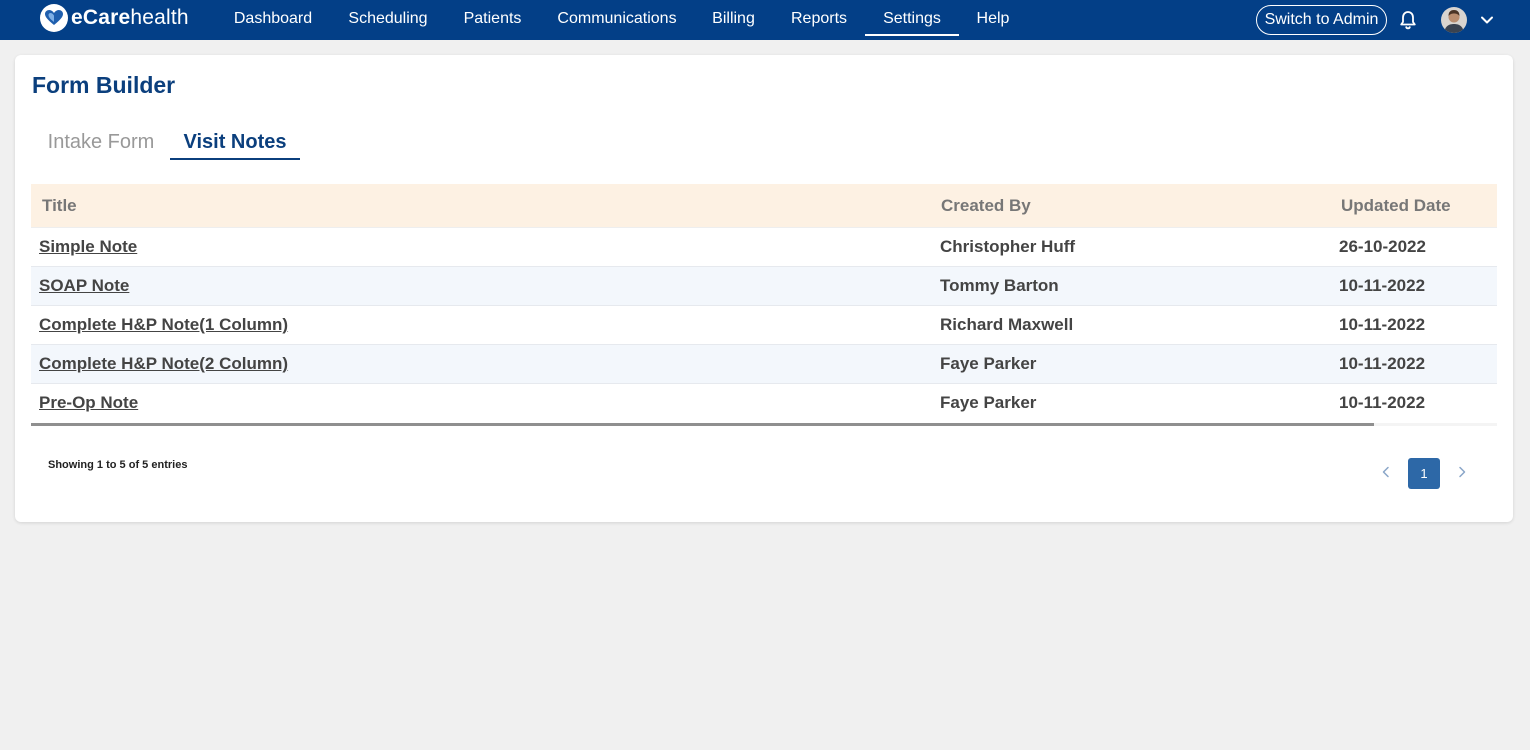 Image resolution: width=1530 pixels, height=750 pixels. Describe the element at coordinates (617, 18) in the screenshot. I see `nav-communications: Communications` at that location.